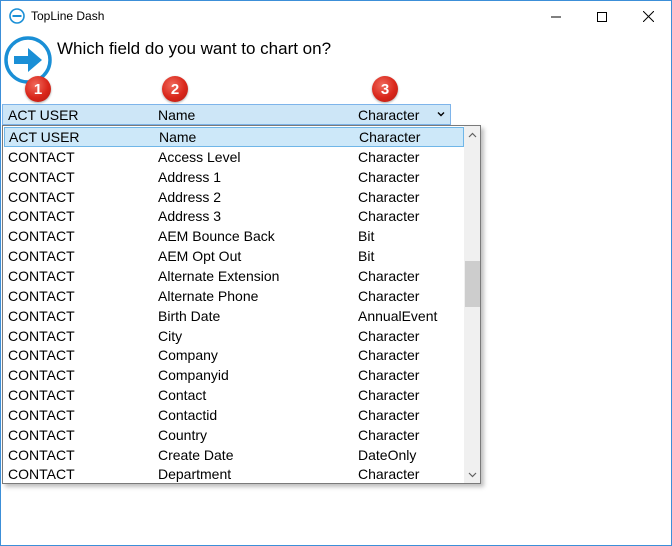 Image resolution: width=672 pixels, height=546 pixels. Describe the element at coordinates (226, 114) in the screenshot. I see `field-combobox: ACT USER Name Character` at that location.